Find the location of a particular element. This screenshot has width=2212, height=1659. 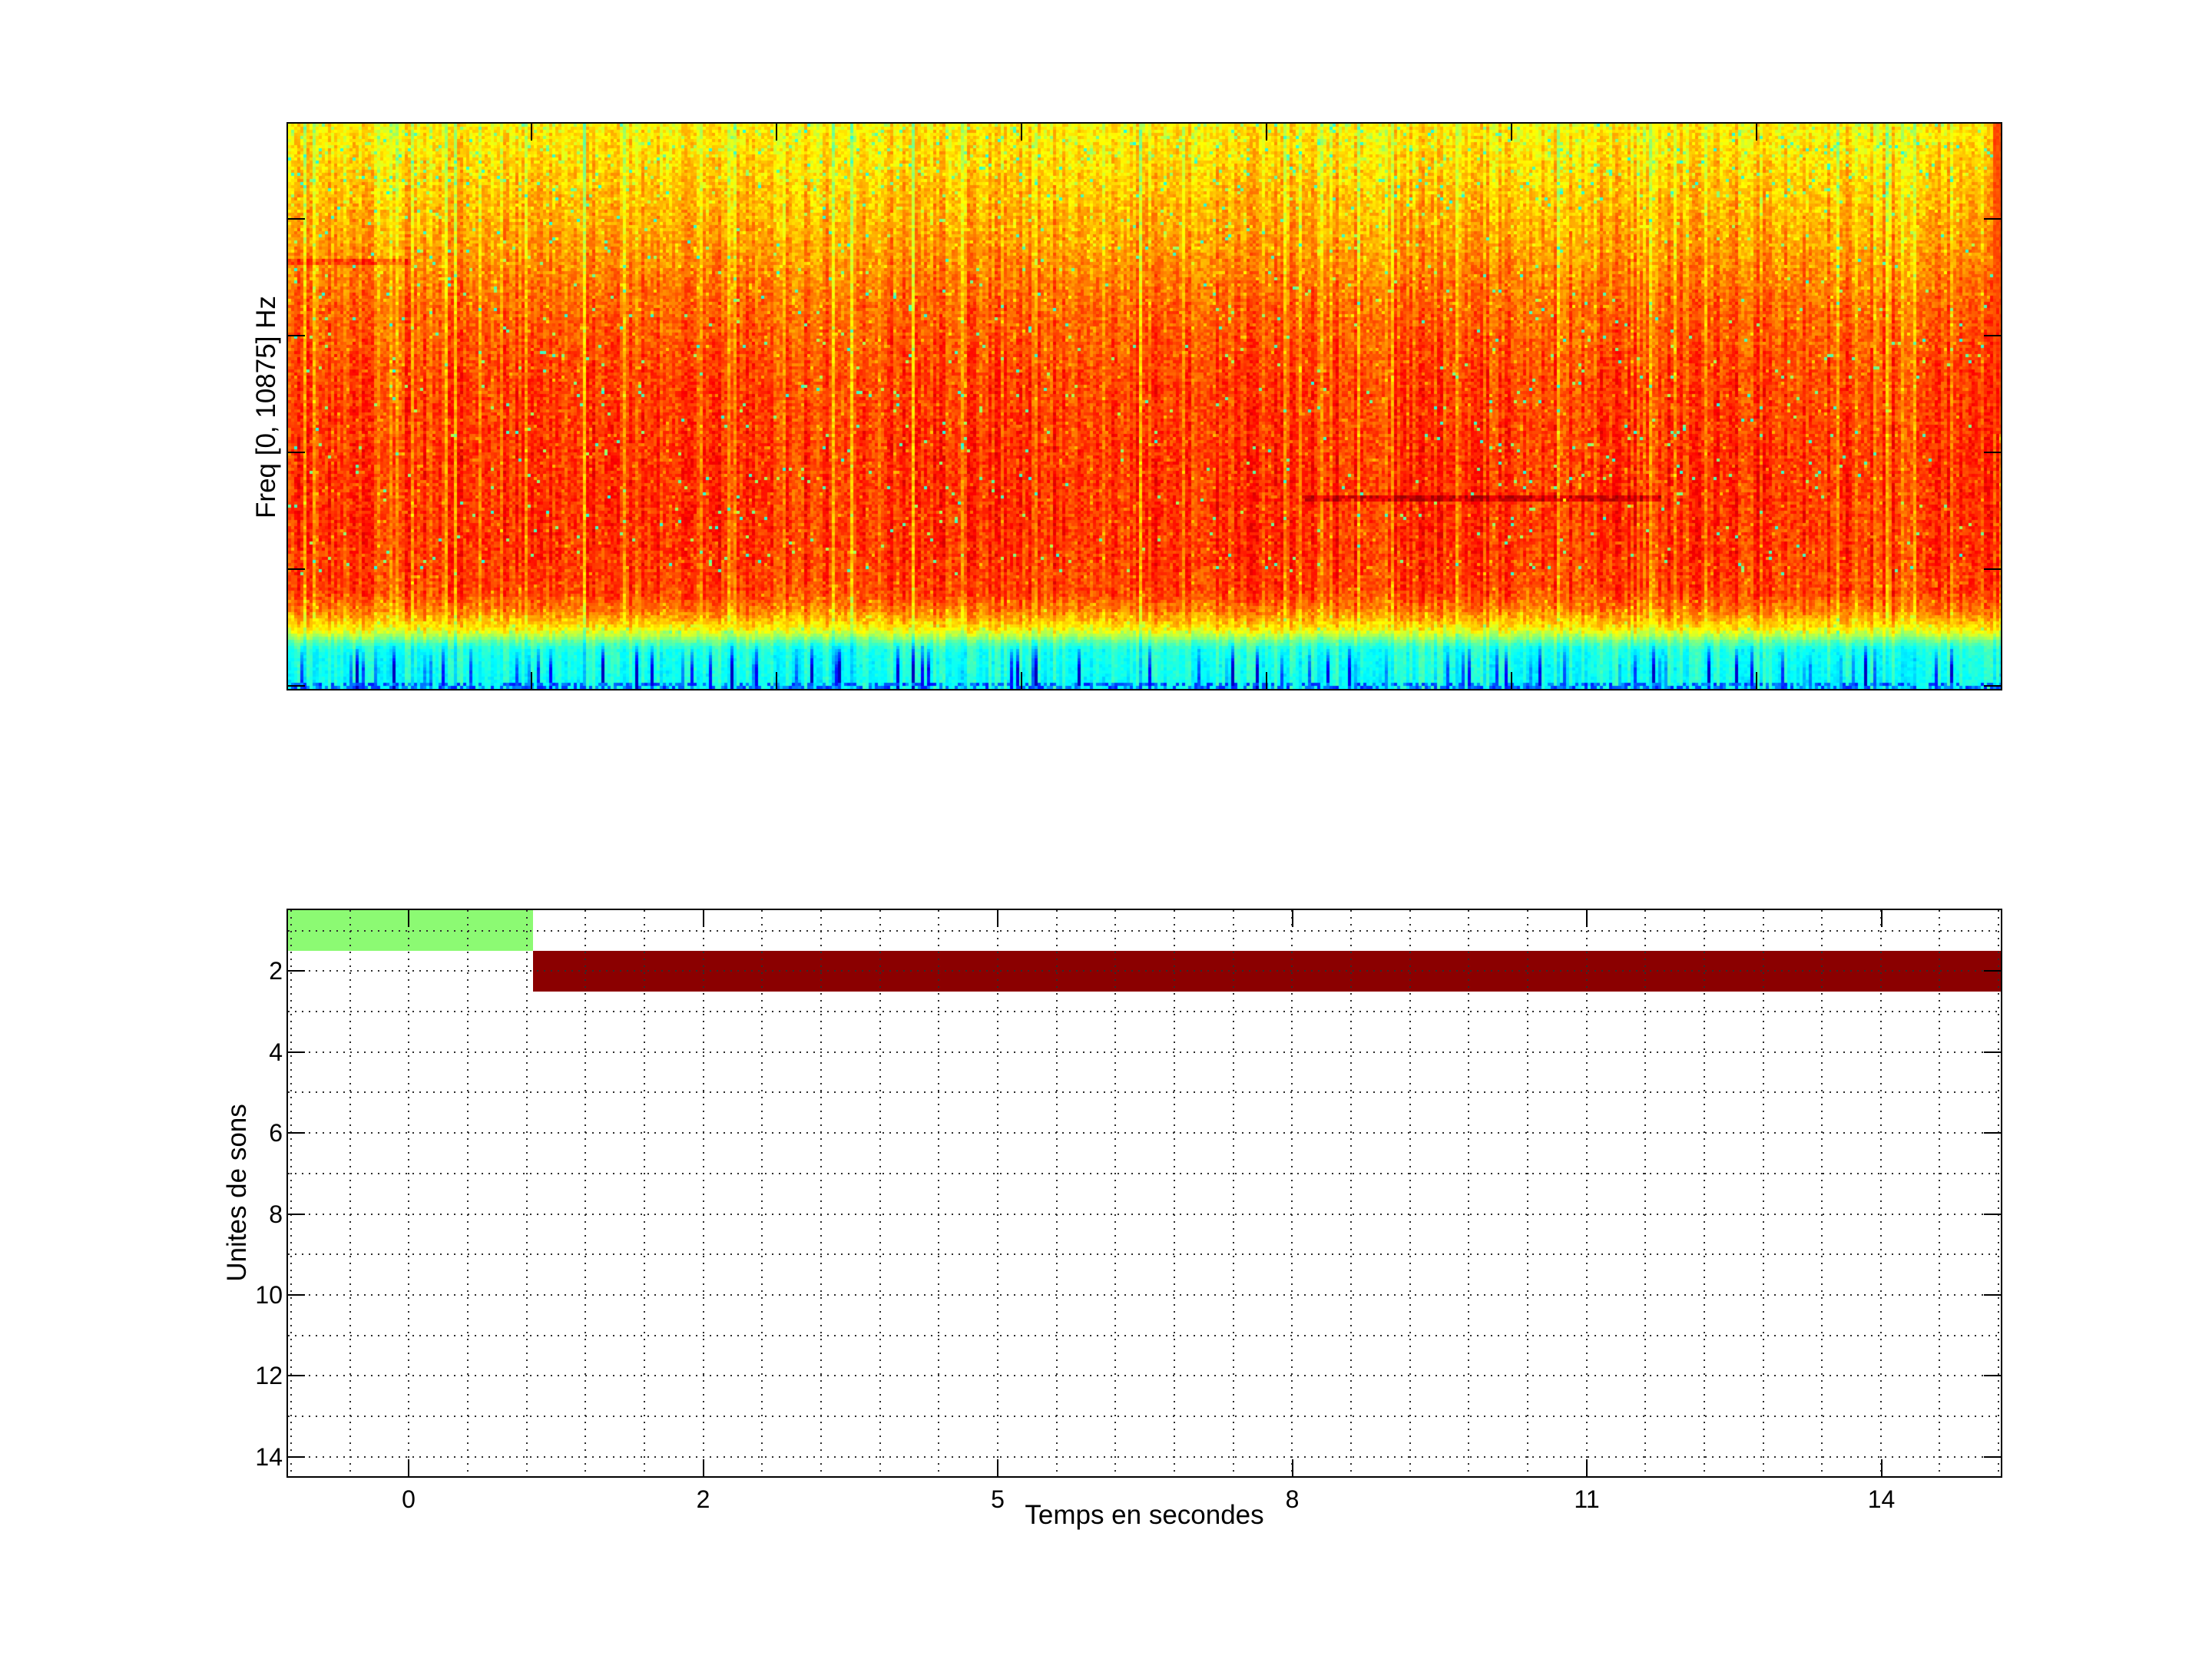

y-tick-label-4: 10 is located at coordinates (269, 1295).